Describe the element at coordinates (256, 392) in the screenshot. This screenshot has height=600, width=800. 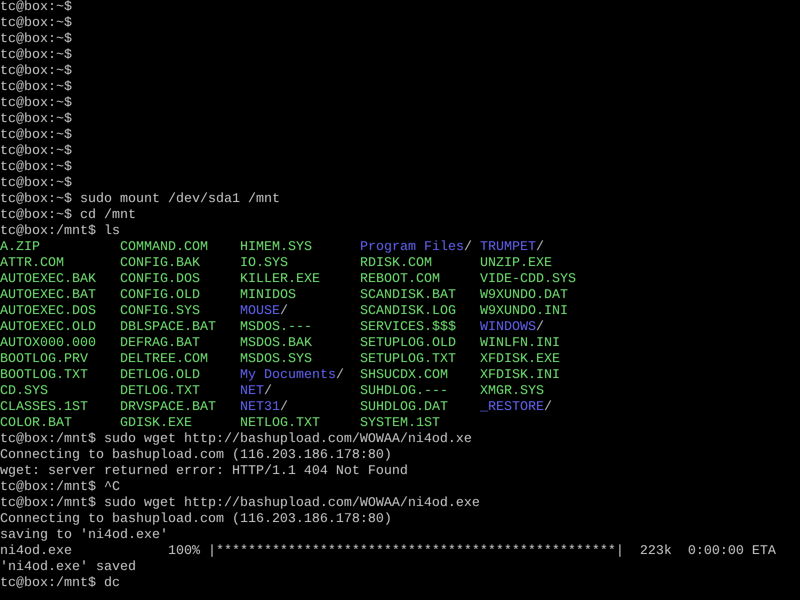
I see `directory-entry: NET/` at that location.